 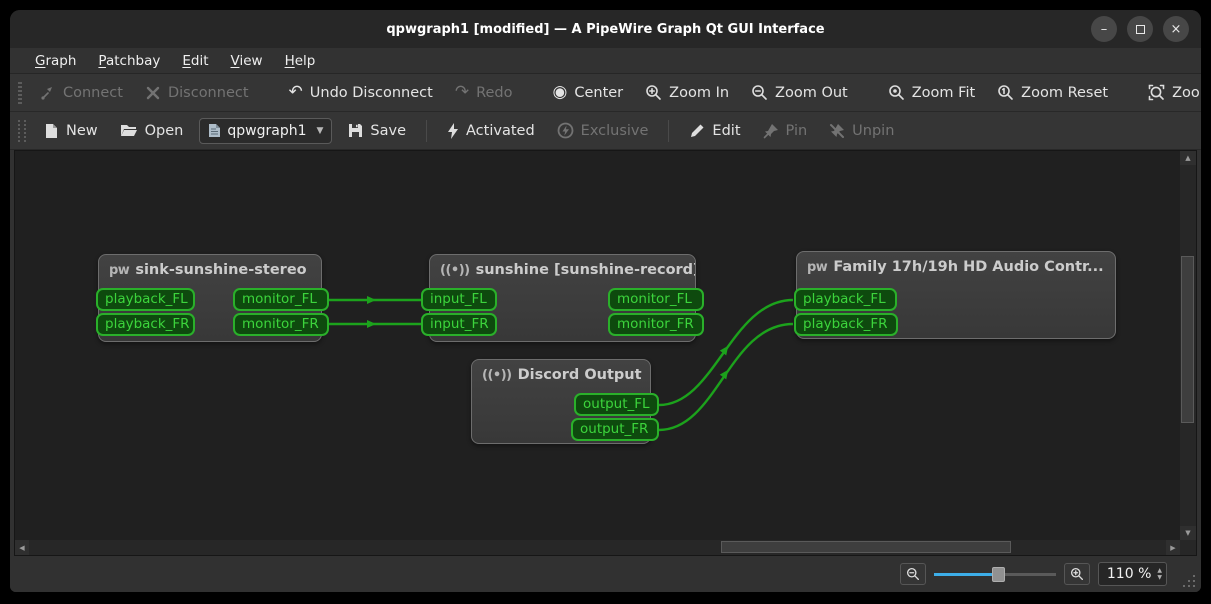 What do you see at coordinates (579, 375) in the screenshot?
I see `node-title: Discord Output` at bounding box center [579, 375].